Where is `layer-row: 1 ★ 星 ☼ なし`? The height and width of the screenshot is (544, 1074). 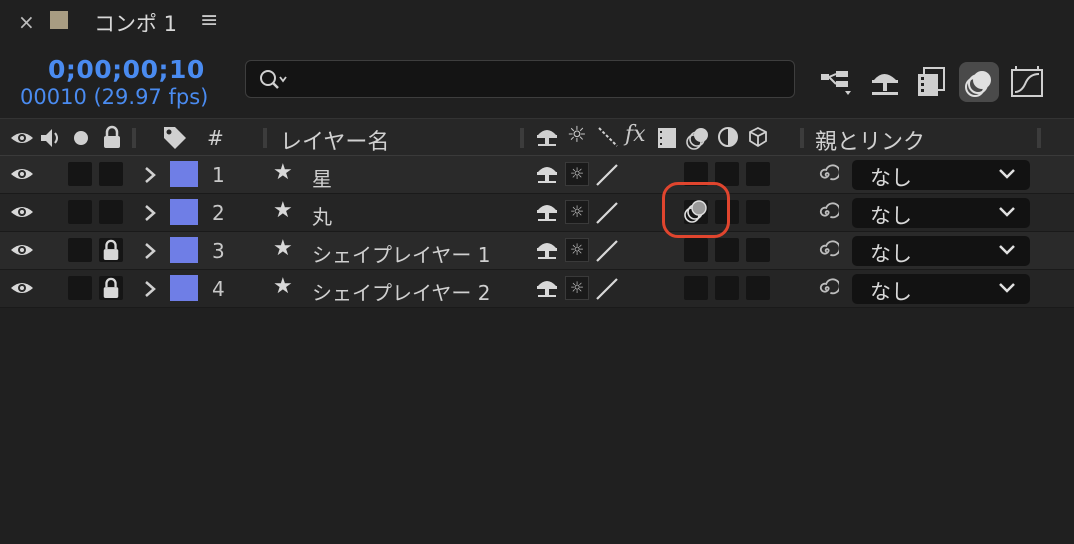 layer-row: 1 ★ 星 ☼ なし is located at coordinates (537, 175).